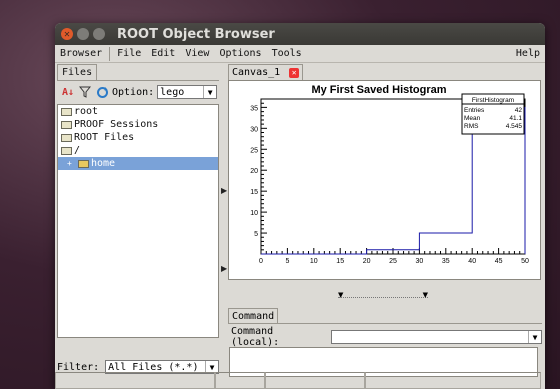 The width and height of the screenshot is (560, 389). What do you see at coordinates (77, 72) in the screenshot?
I see `tab-files: Files` at bounding box center [77, 72].